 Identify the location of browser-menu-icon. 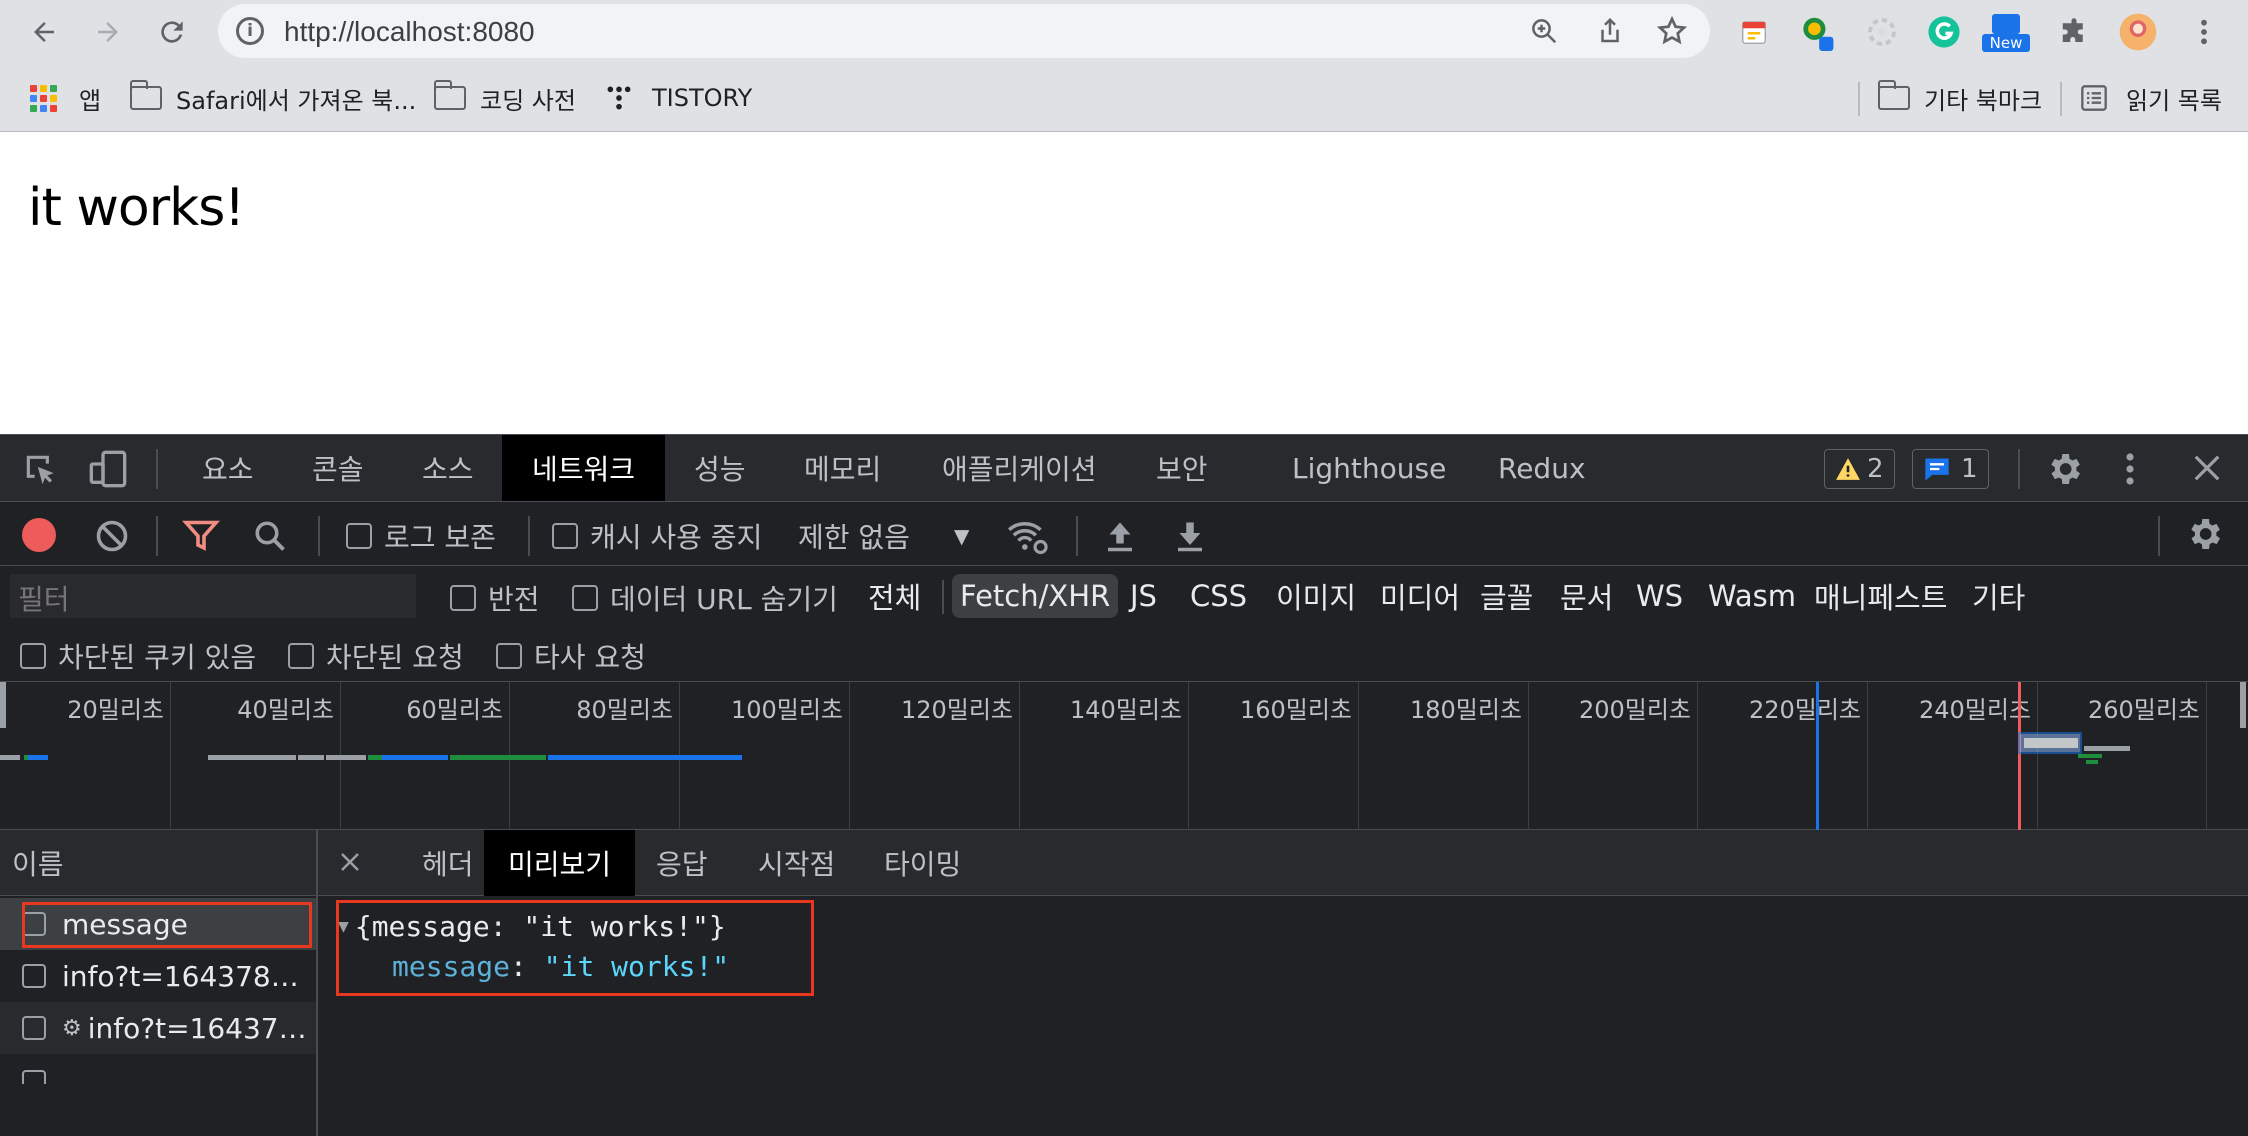
(2204, 32).